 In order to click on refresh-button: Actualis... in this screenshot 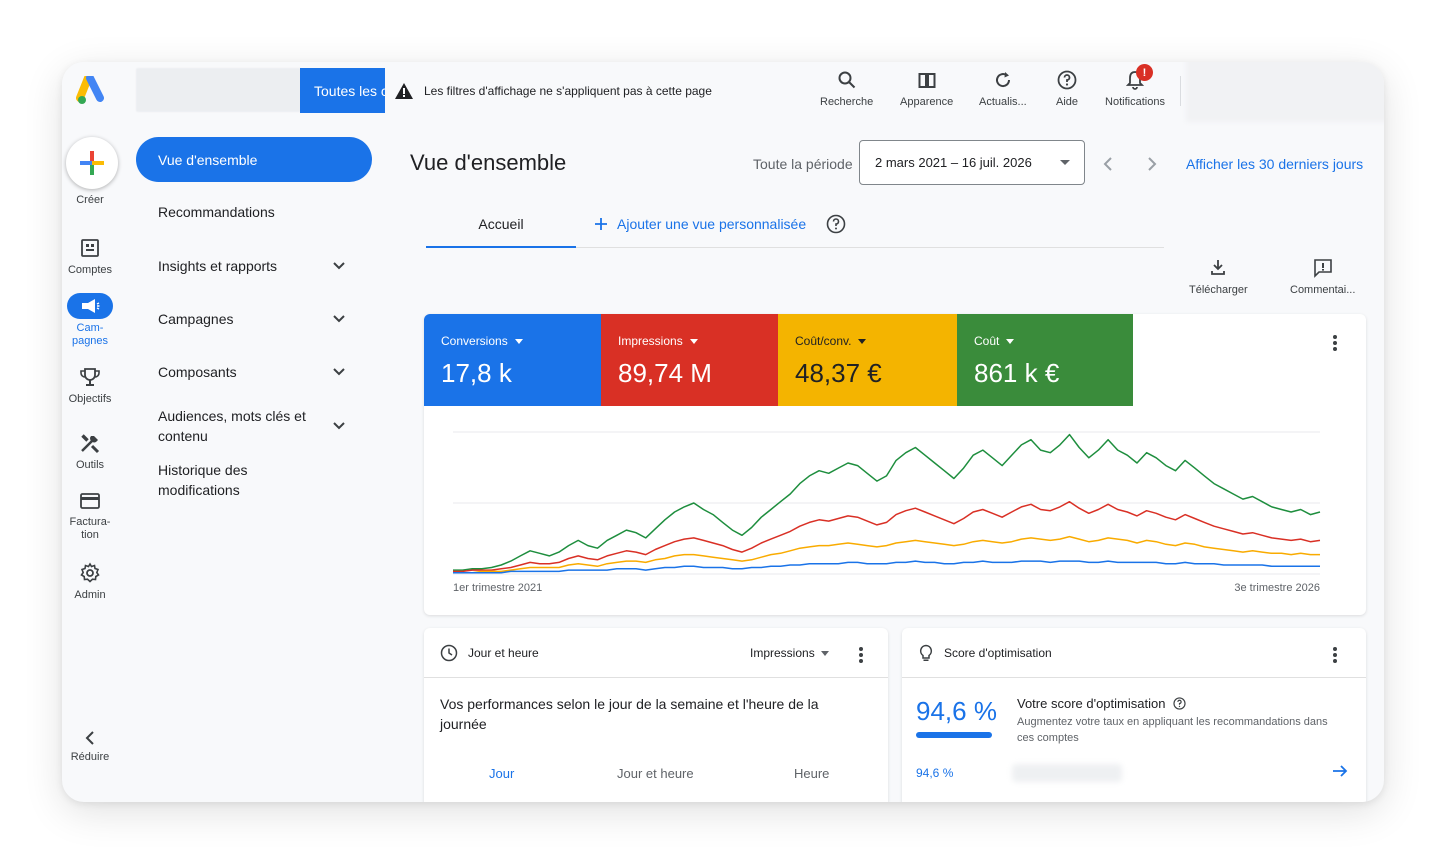, I will do `click(1003, 87)`.